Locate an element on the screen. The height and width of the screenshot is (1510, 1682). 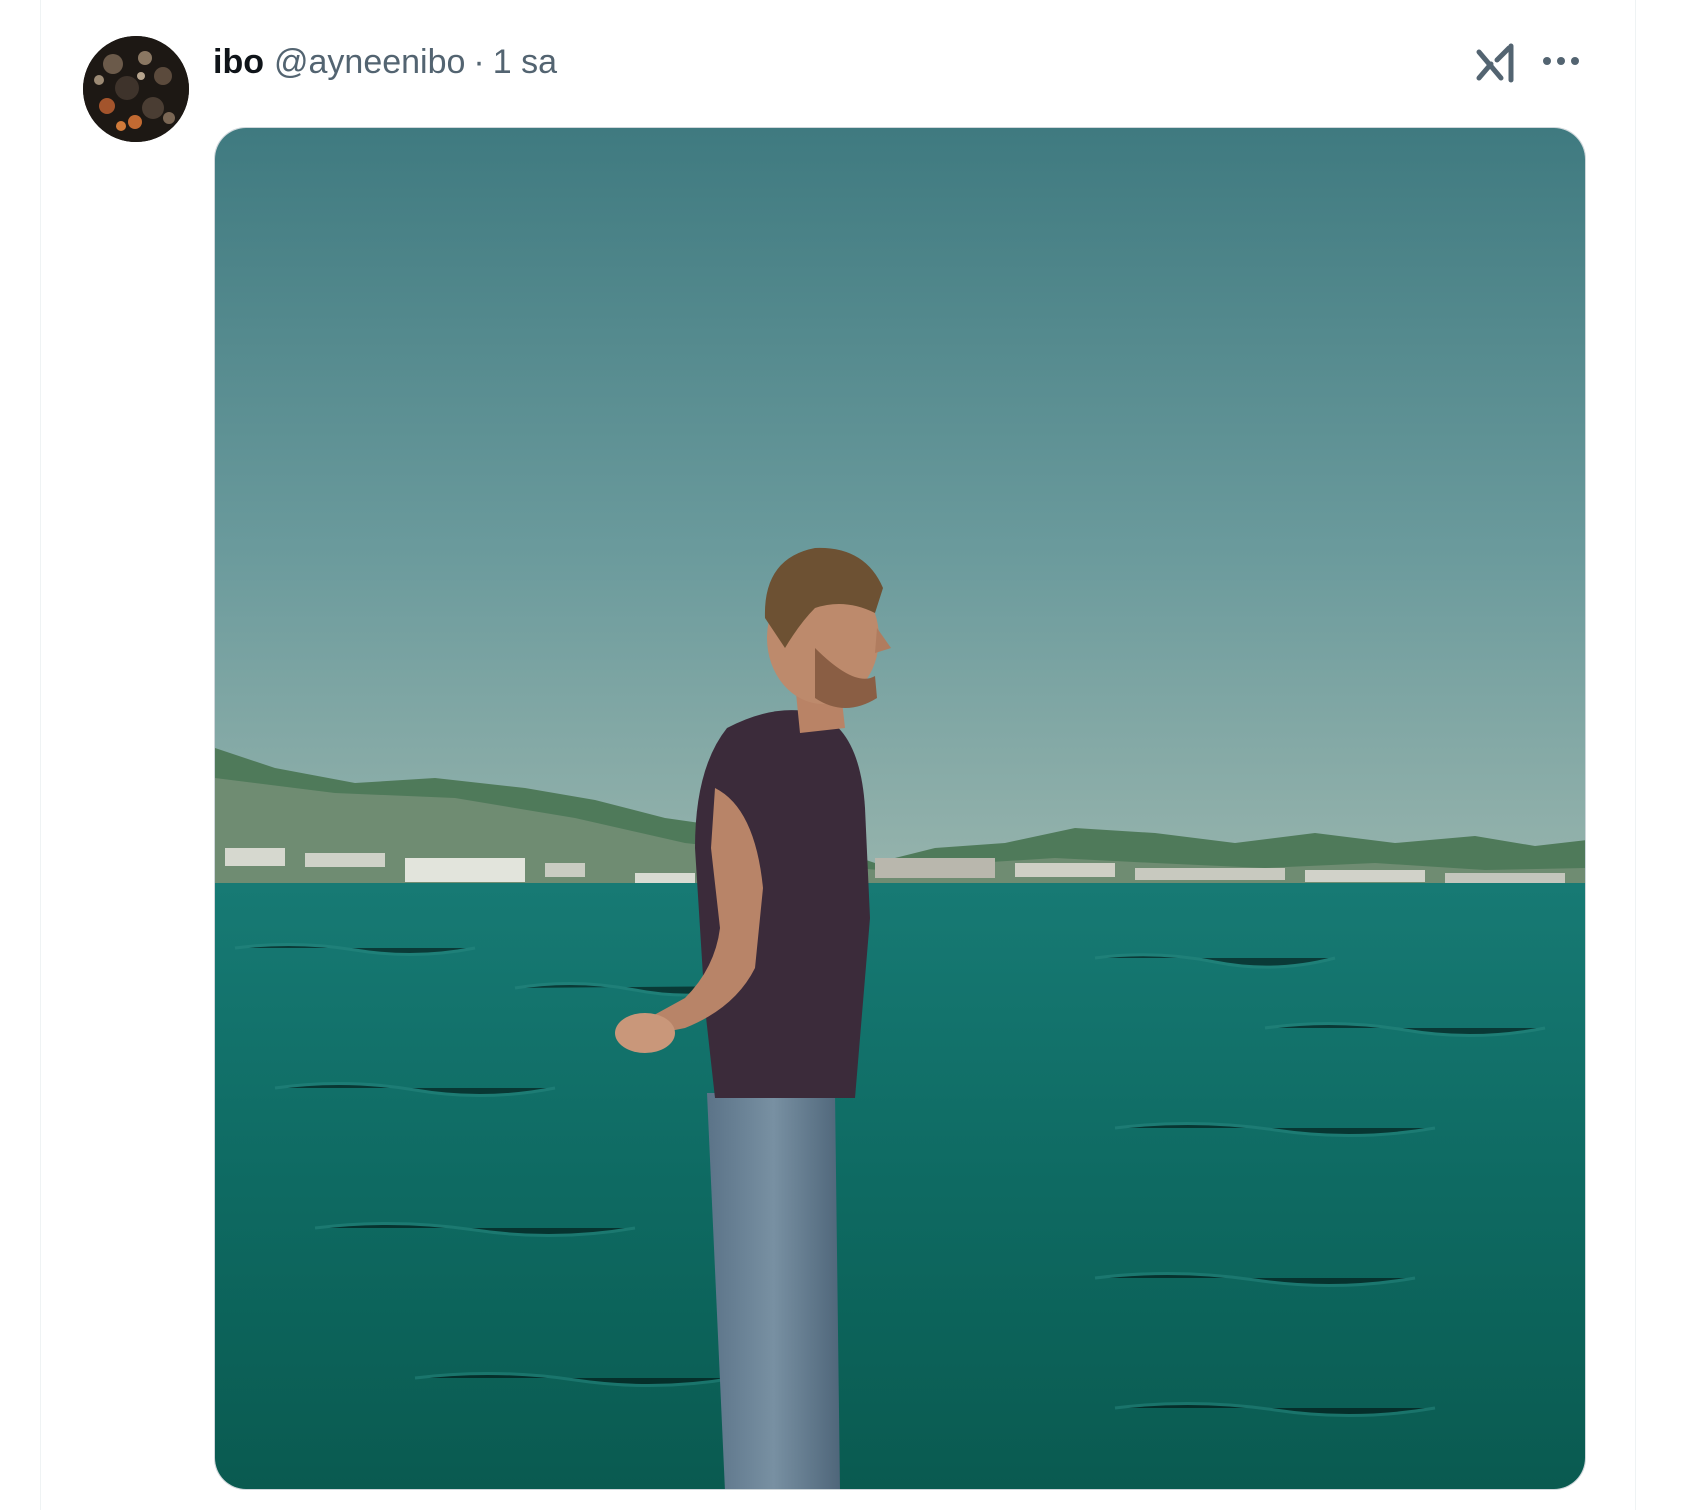
avatar is located at coordinates (136, 89).